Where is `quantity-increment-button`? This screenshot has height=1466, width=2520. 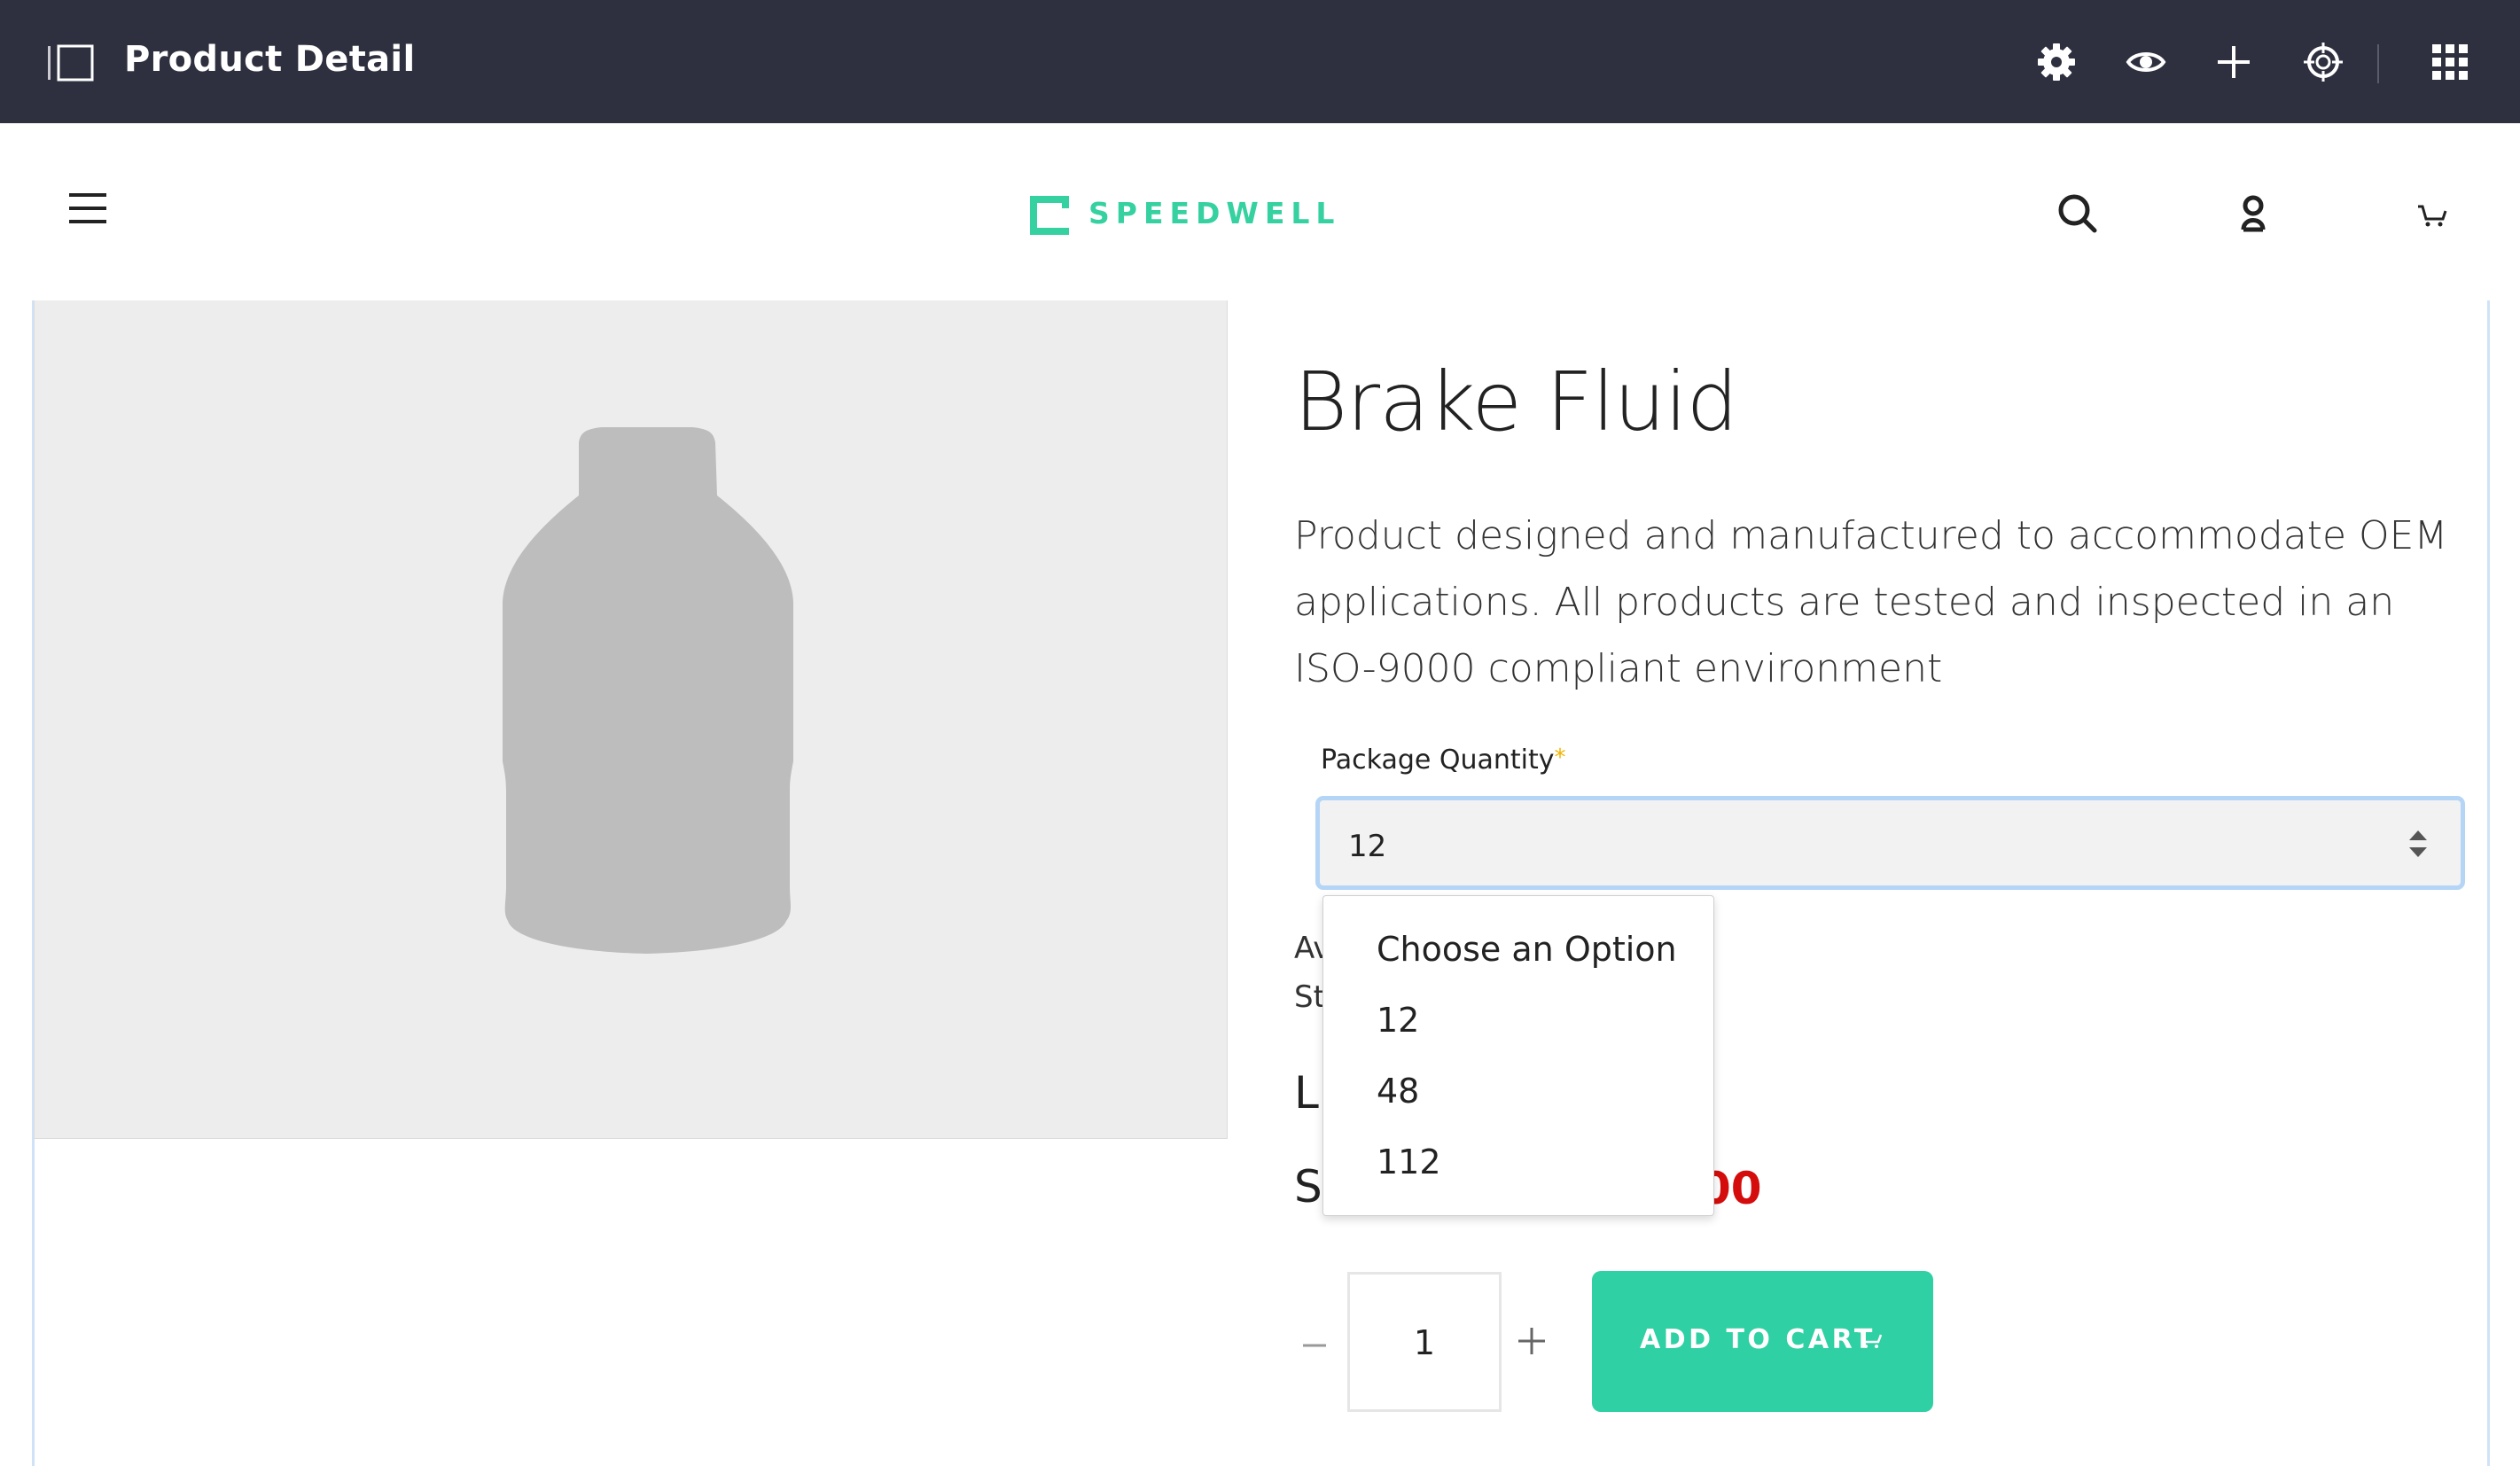
quantity-increment-button is located at coordinates (1532, 1341).